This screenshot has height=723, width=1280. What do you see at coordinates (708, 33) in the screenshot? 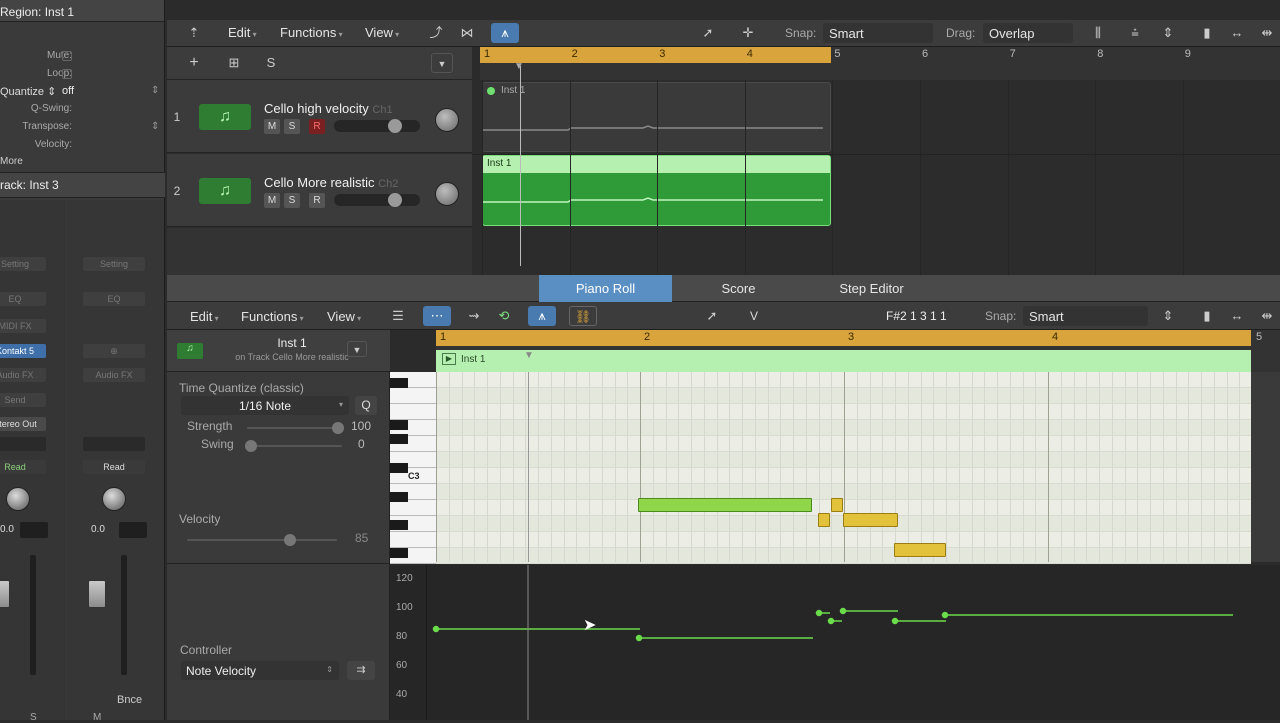
I see `pointer-tool-icon: ➚` at bounding box center [708, 33].